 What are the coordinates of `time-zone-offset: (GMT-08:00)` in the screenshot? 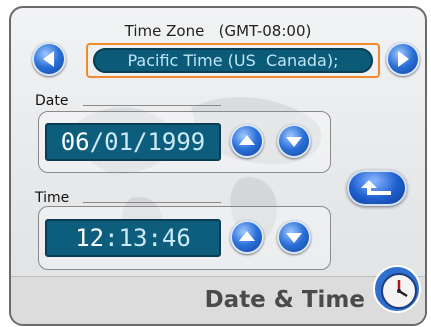 It's located at (265, 31).